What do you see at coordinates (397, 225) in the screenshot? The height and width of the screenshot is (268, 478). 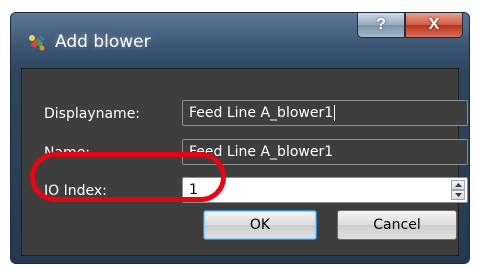 I see `cancel-button: Cancel` at bounding box center [397, 225].